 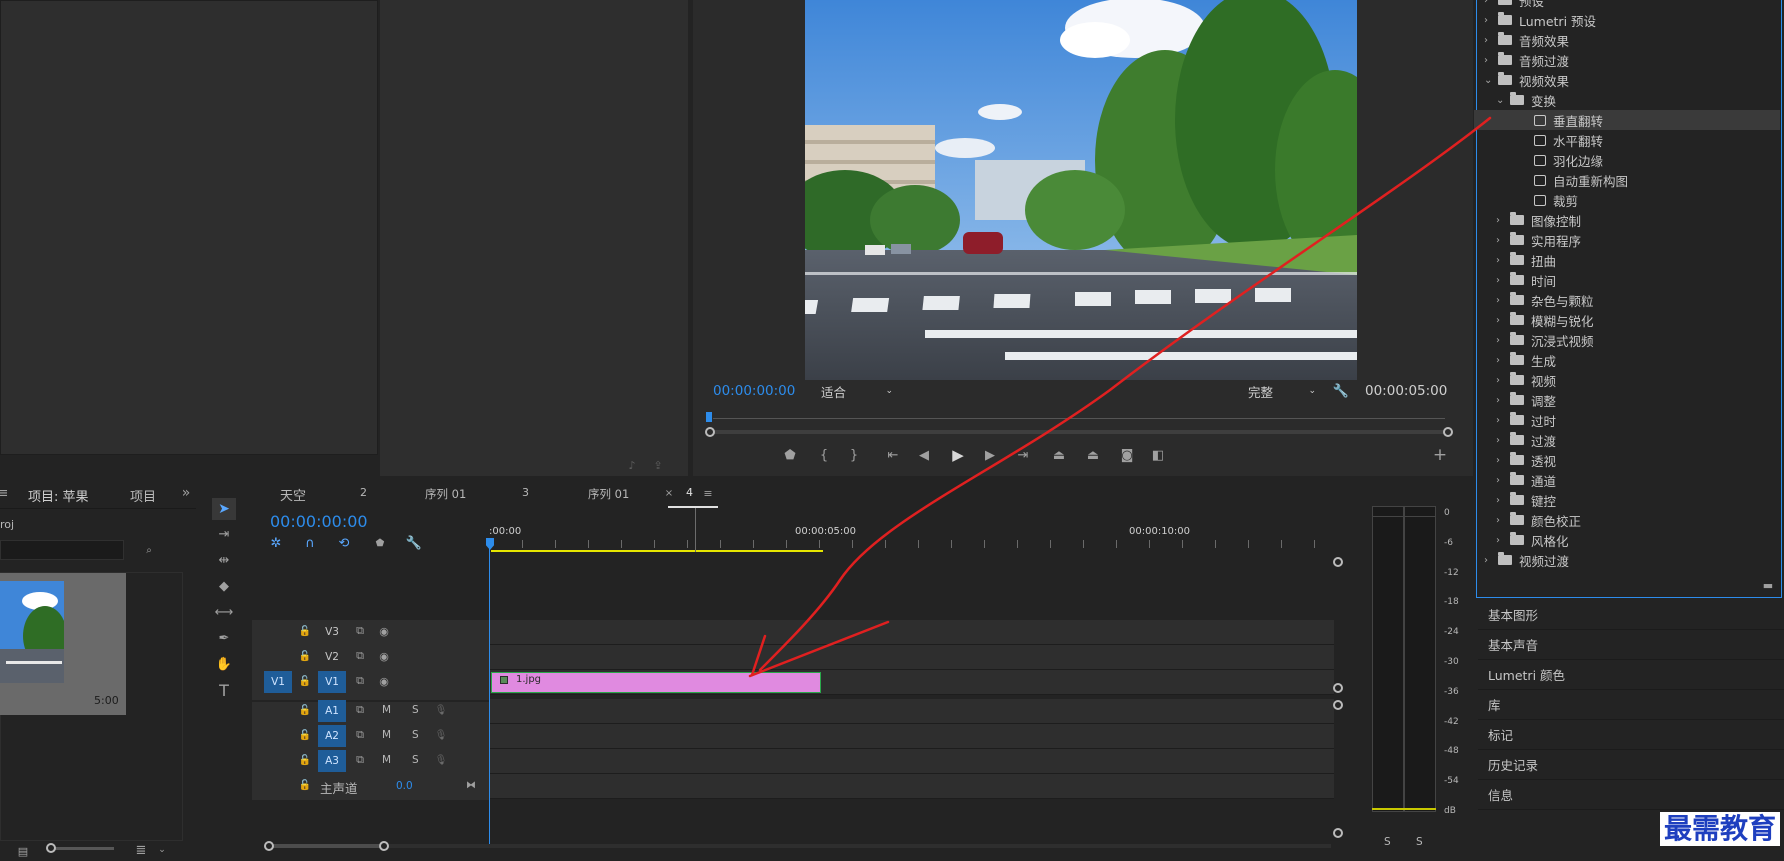 What do you see at coordinates (1720, 829) in the screenshot?
I see `watermark: 最需教育` at bounding box center [1720, 829].